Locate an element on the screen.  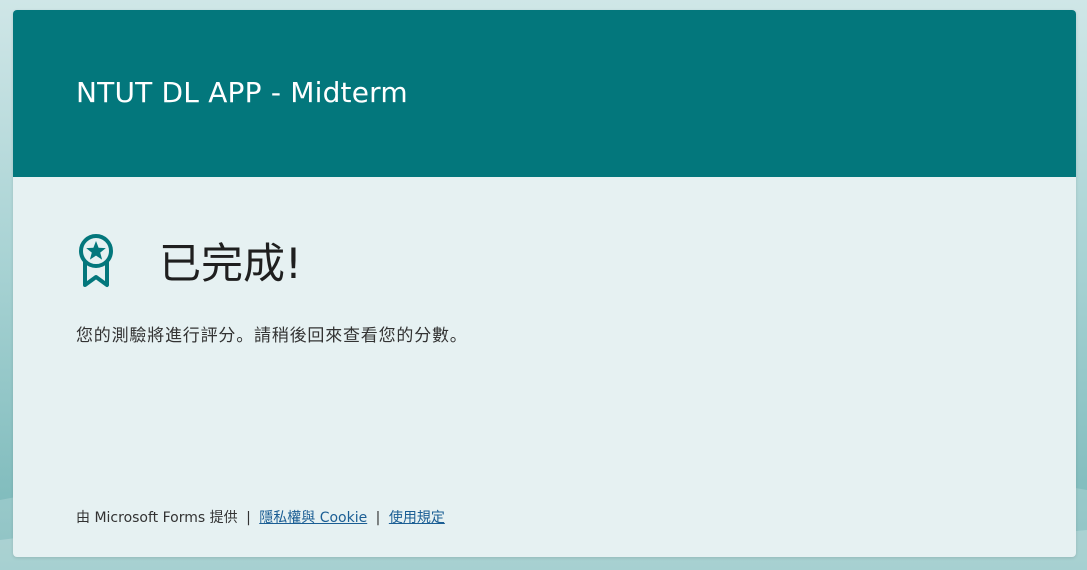
privacy-cookie-link: 隱私權與 Cookie is located at coordinates (313, 518).